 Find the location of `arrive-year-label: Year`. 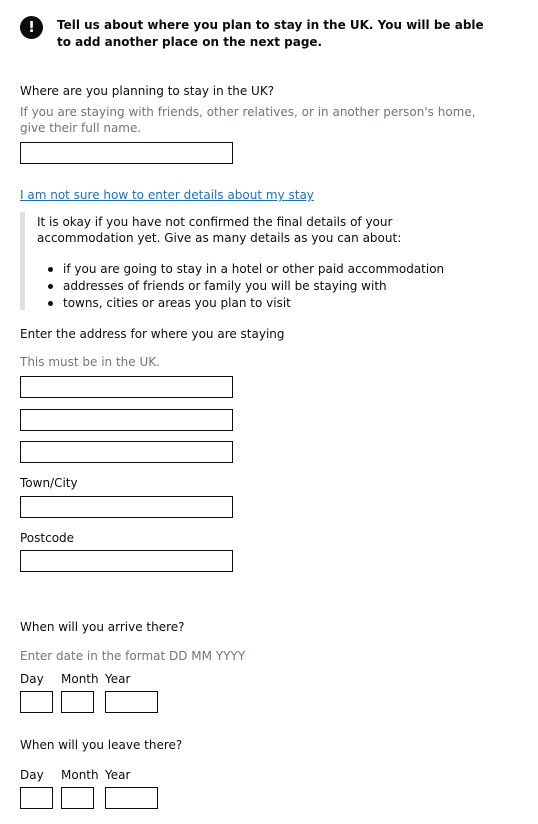

arrive-year-label: Year is located at coordinates (118, 679).